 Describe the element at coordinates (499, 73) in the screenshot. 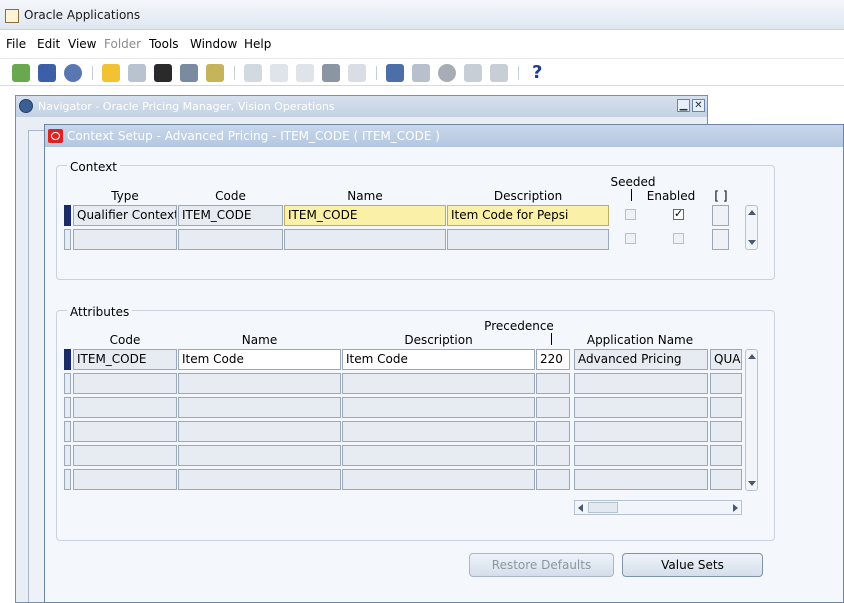

I see `folder-tools-icon` at that location.